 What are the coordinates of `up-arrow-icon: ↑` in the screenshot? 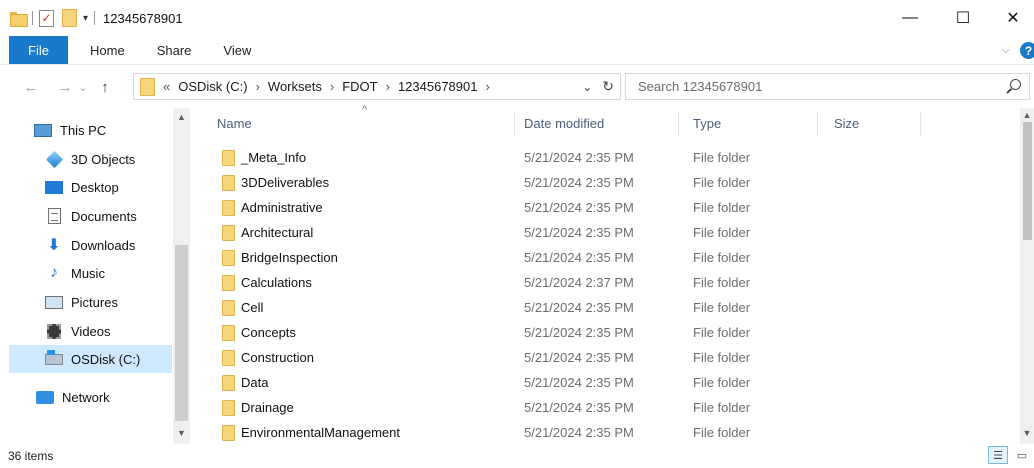 It's located at (105, 87).